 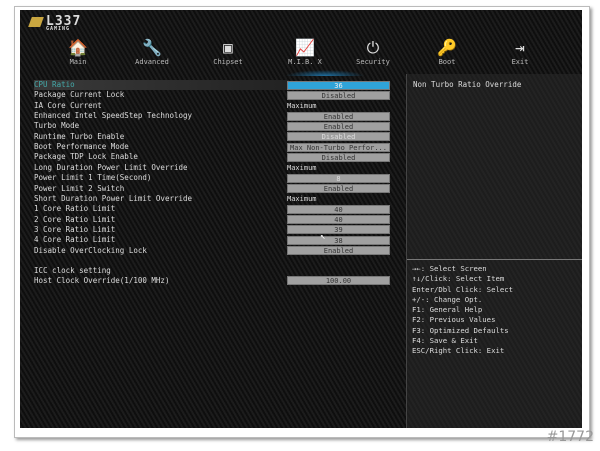 I want to click on setting-label: Boot Performance Mode, so click(x=81, y=147).